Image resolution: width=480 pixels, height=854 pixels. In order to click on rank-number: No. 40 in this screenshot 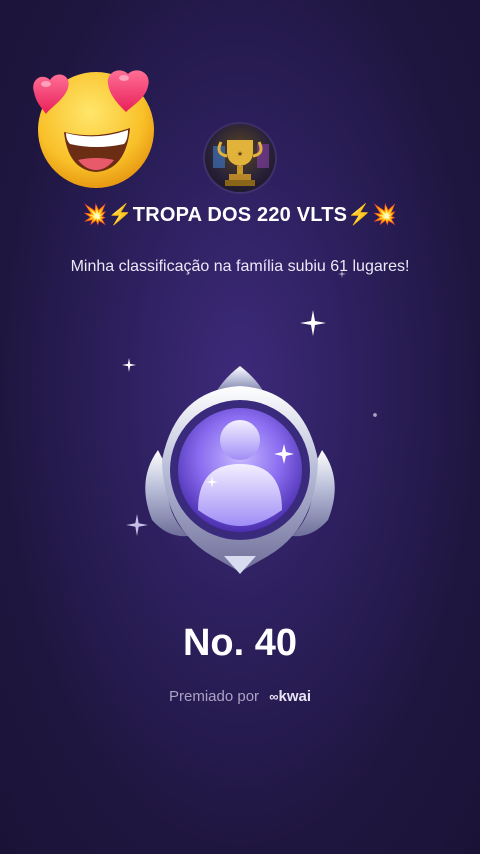, I will do `click(240, 643)`.